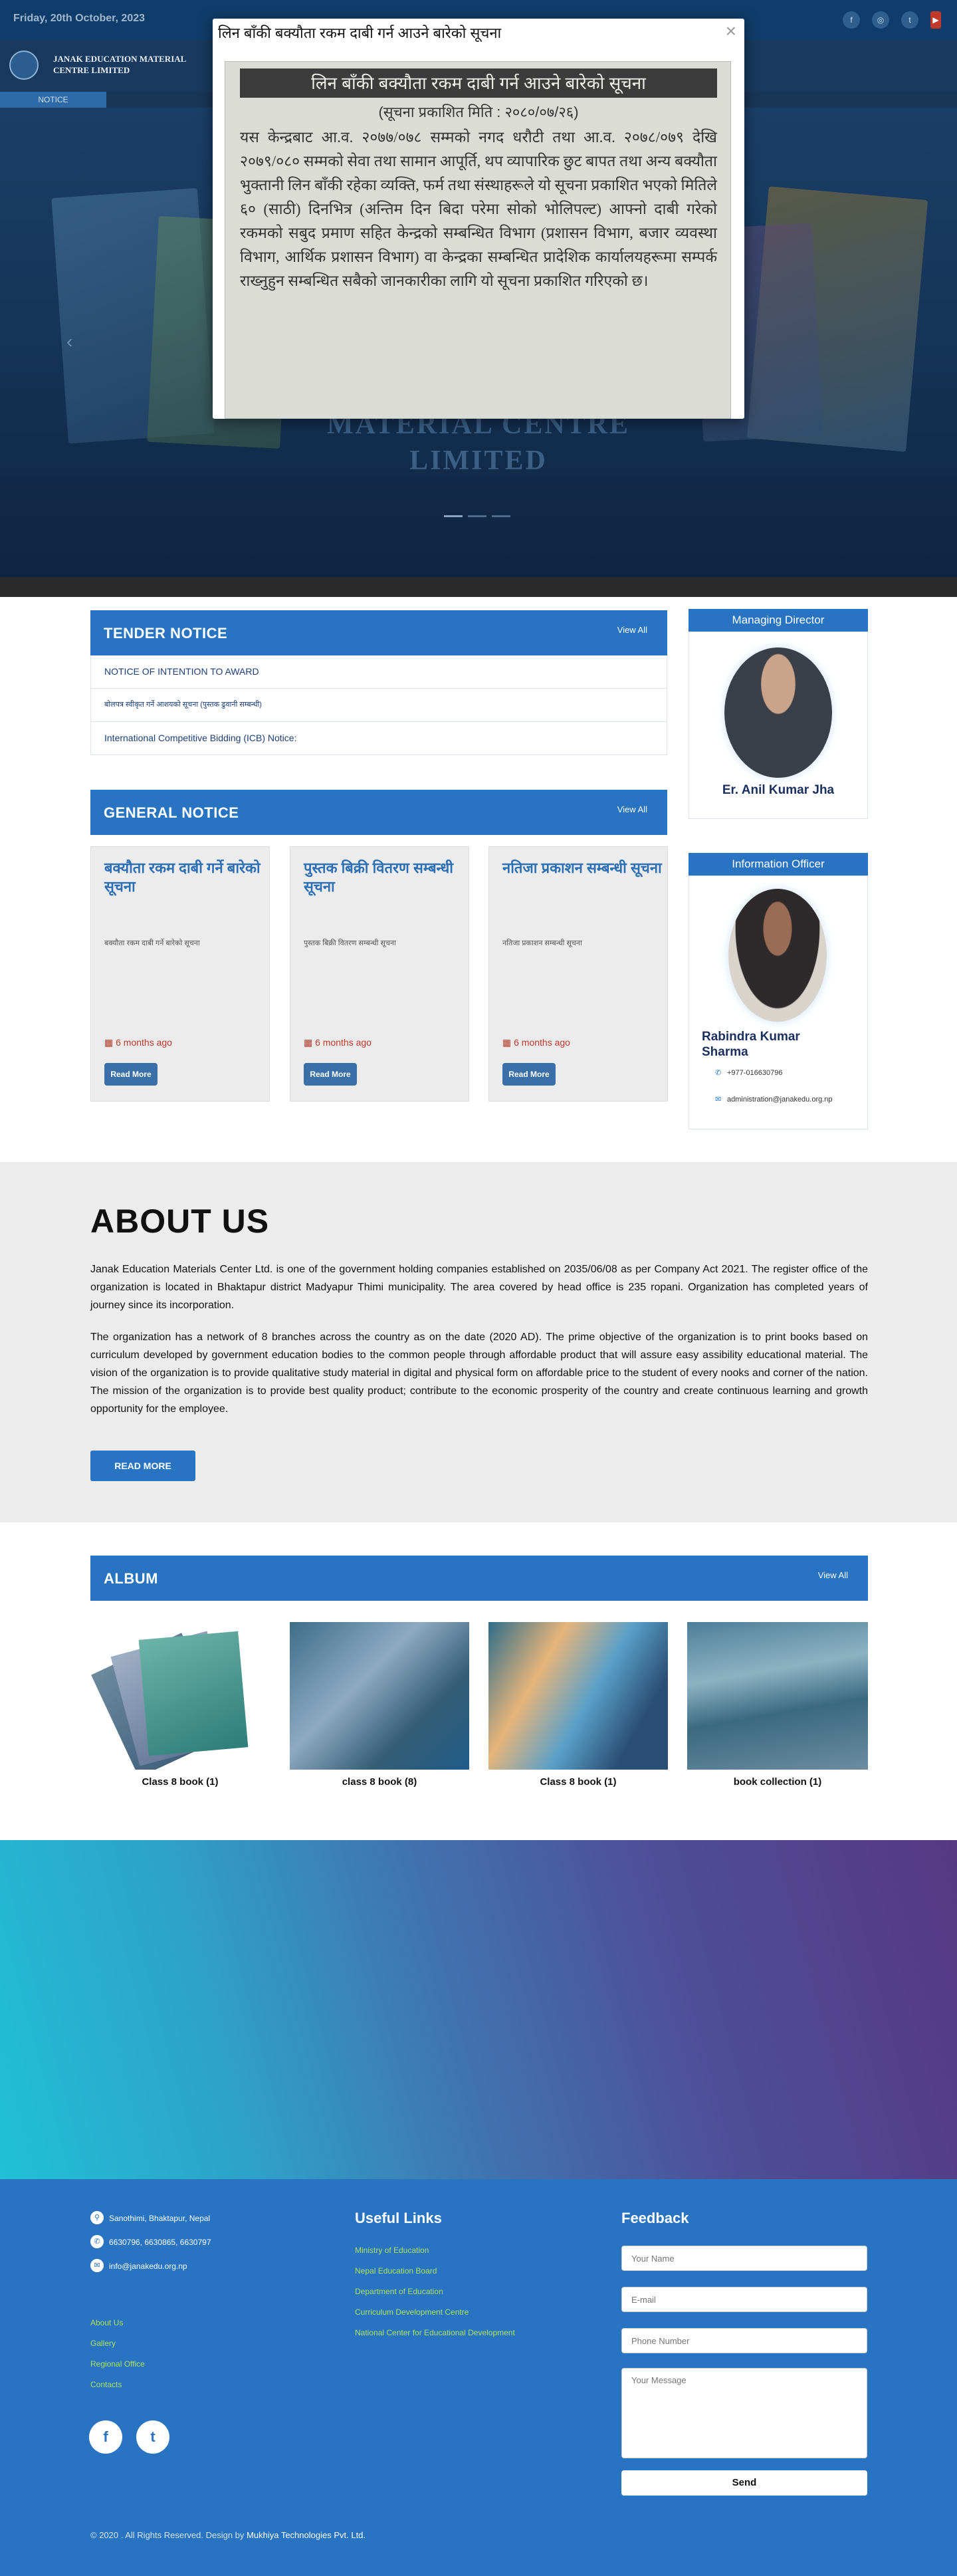 The height and width of the screenshot is (2576, 957). Describe the element at coordinates (833, 1575) in the screenshot. I see `album-view-all-link: View All` at that location.